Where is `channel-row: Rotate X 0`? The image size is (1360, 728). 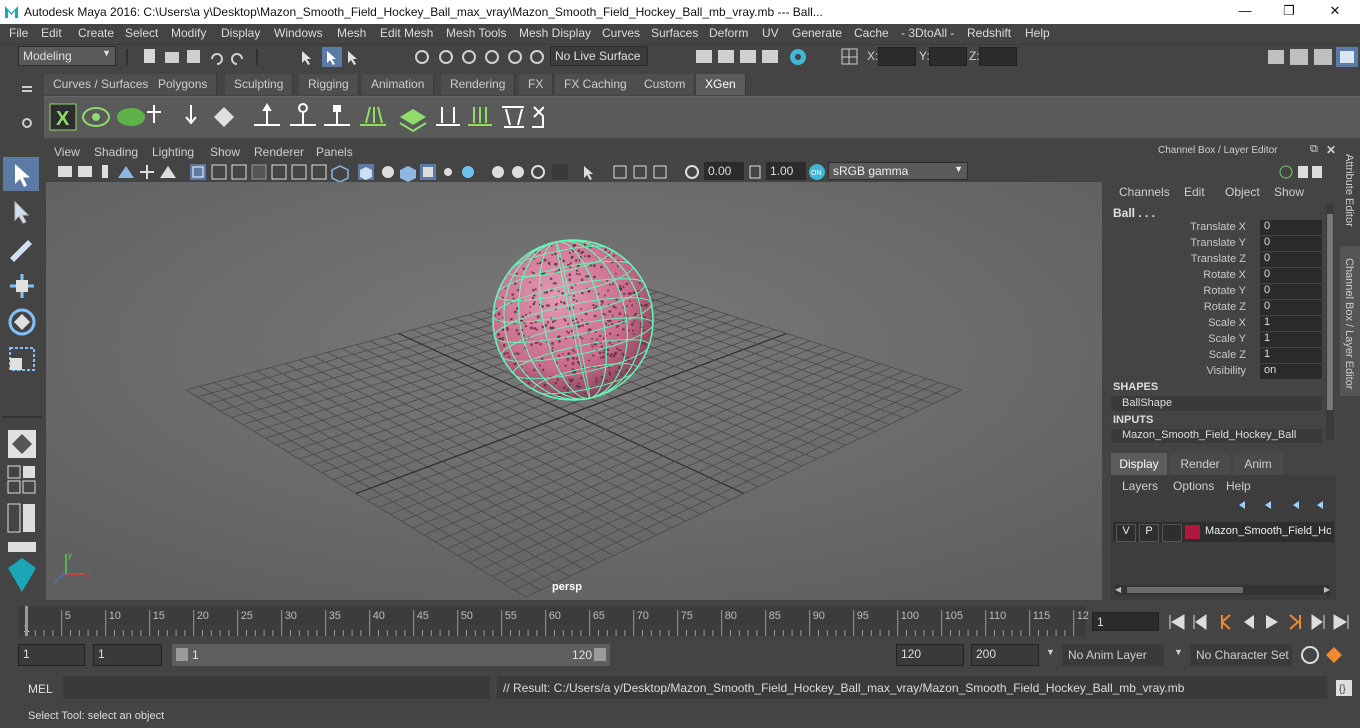
channel-row: Rotate X 0 is located at coordinates (1215, 276).